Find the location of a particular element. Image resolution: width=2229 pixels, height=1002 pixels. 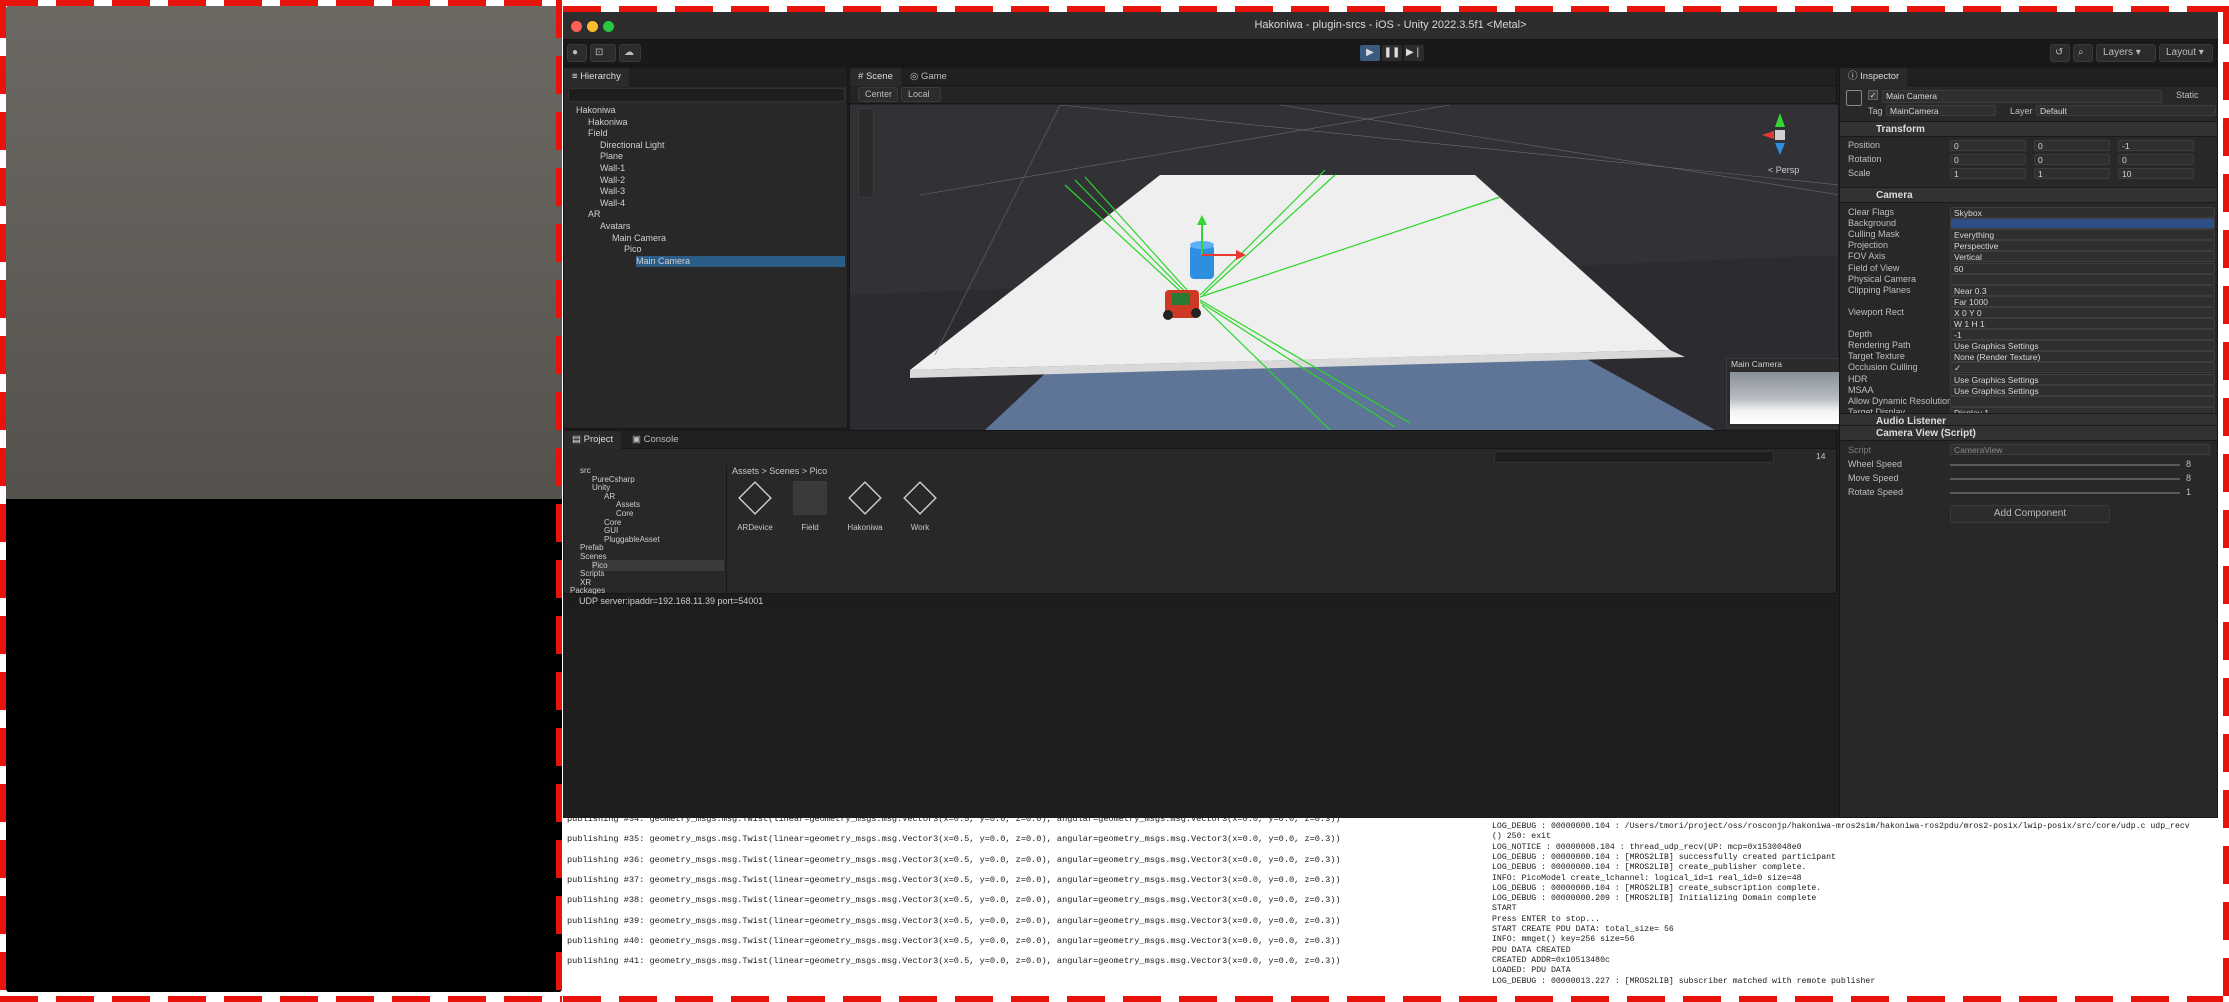

add-component-button: Add Component is located at coordinates (2030, 514).